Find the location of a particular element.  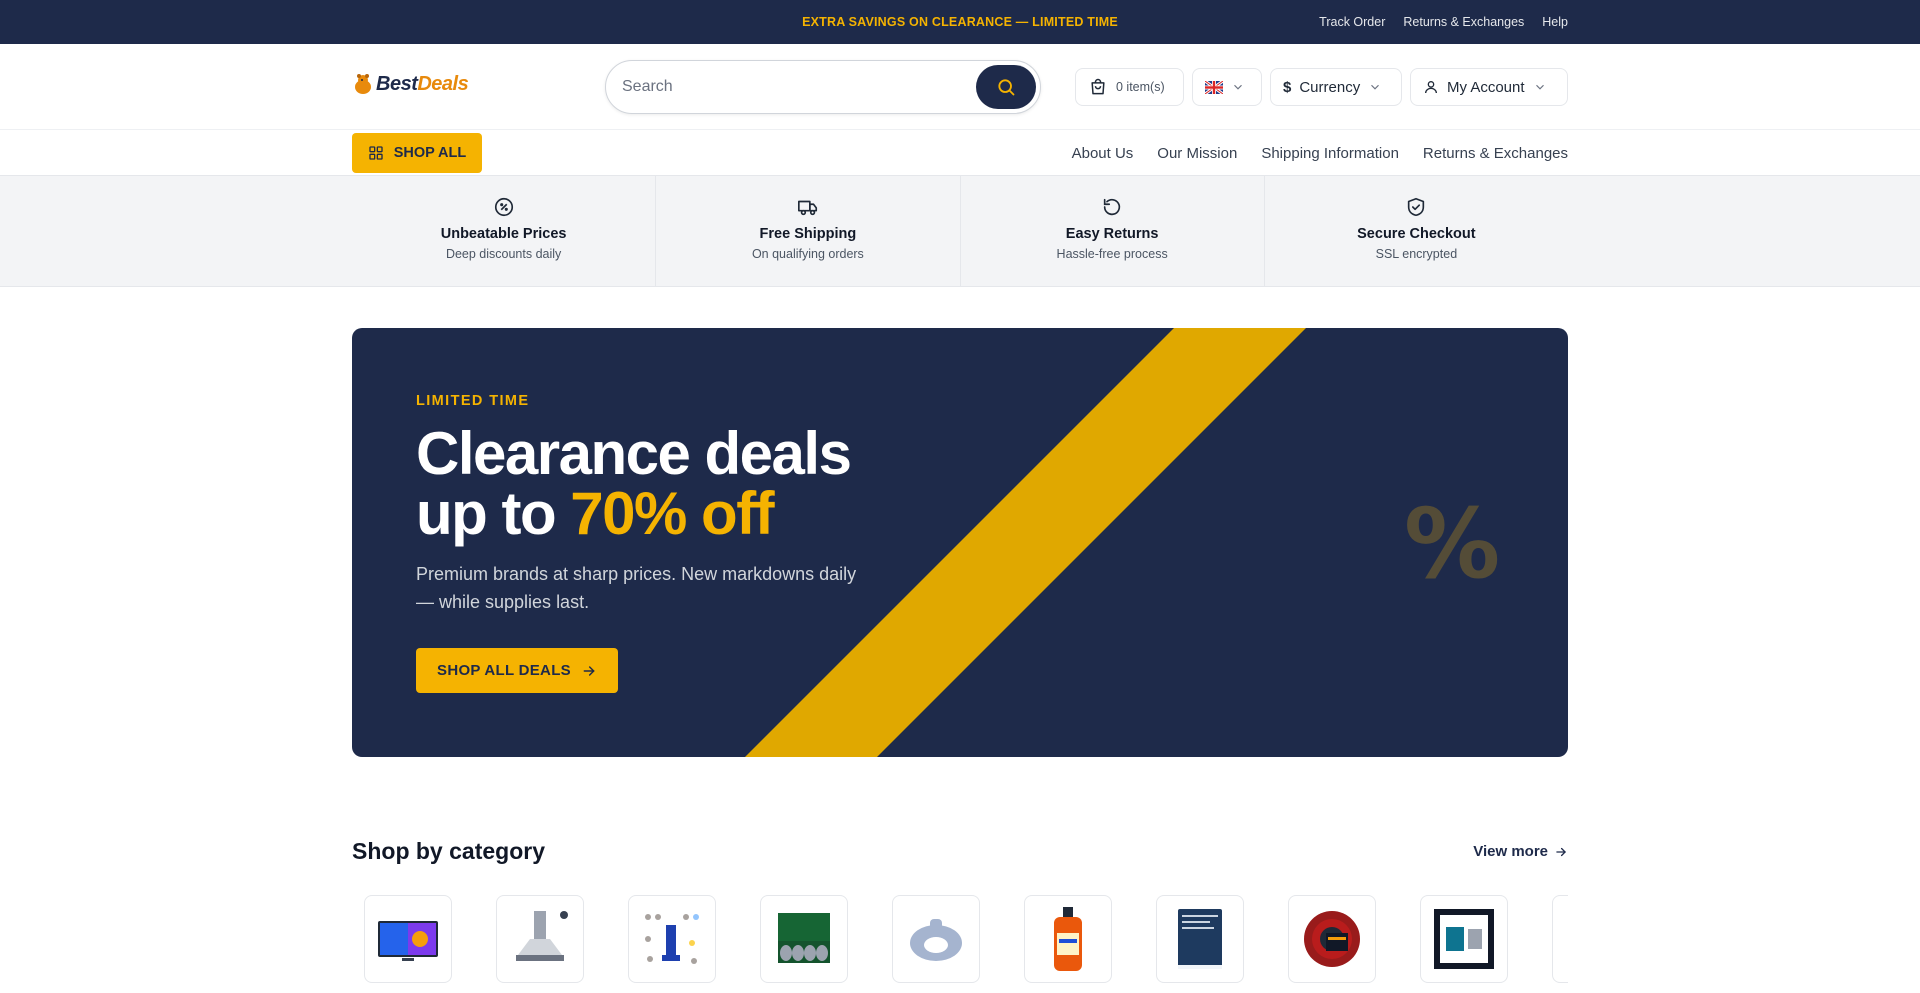

top-links: Track Order Returns & Exchanges Help is located at coordinates (1443, 22).